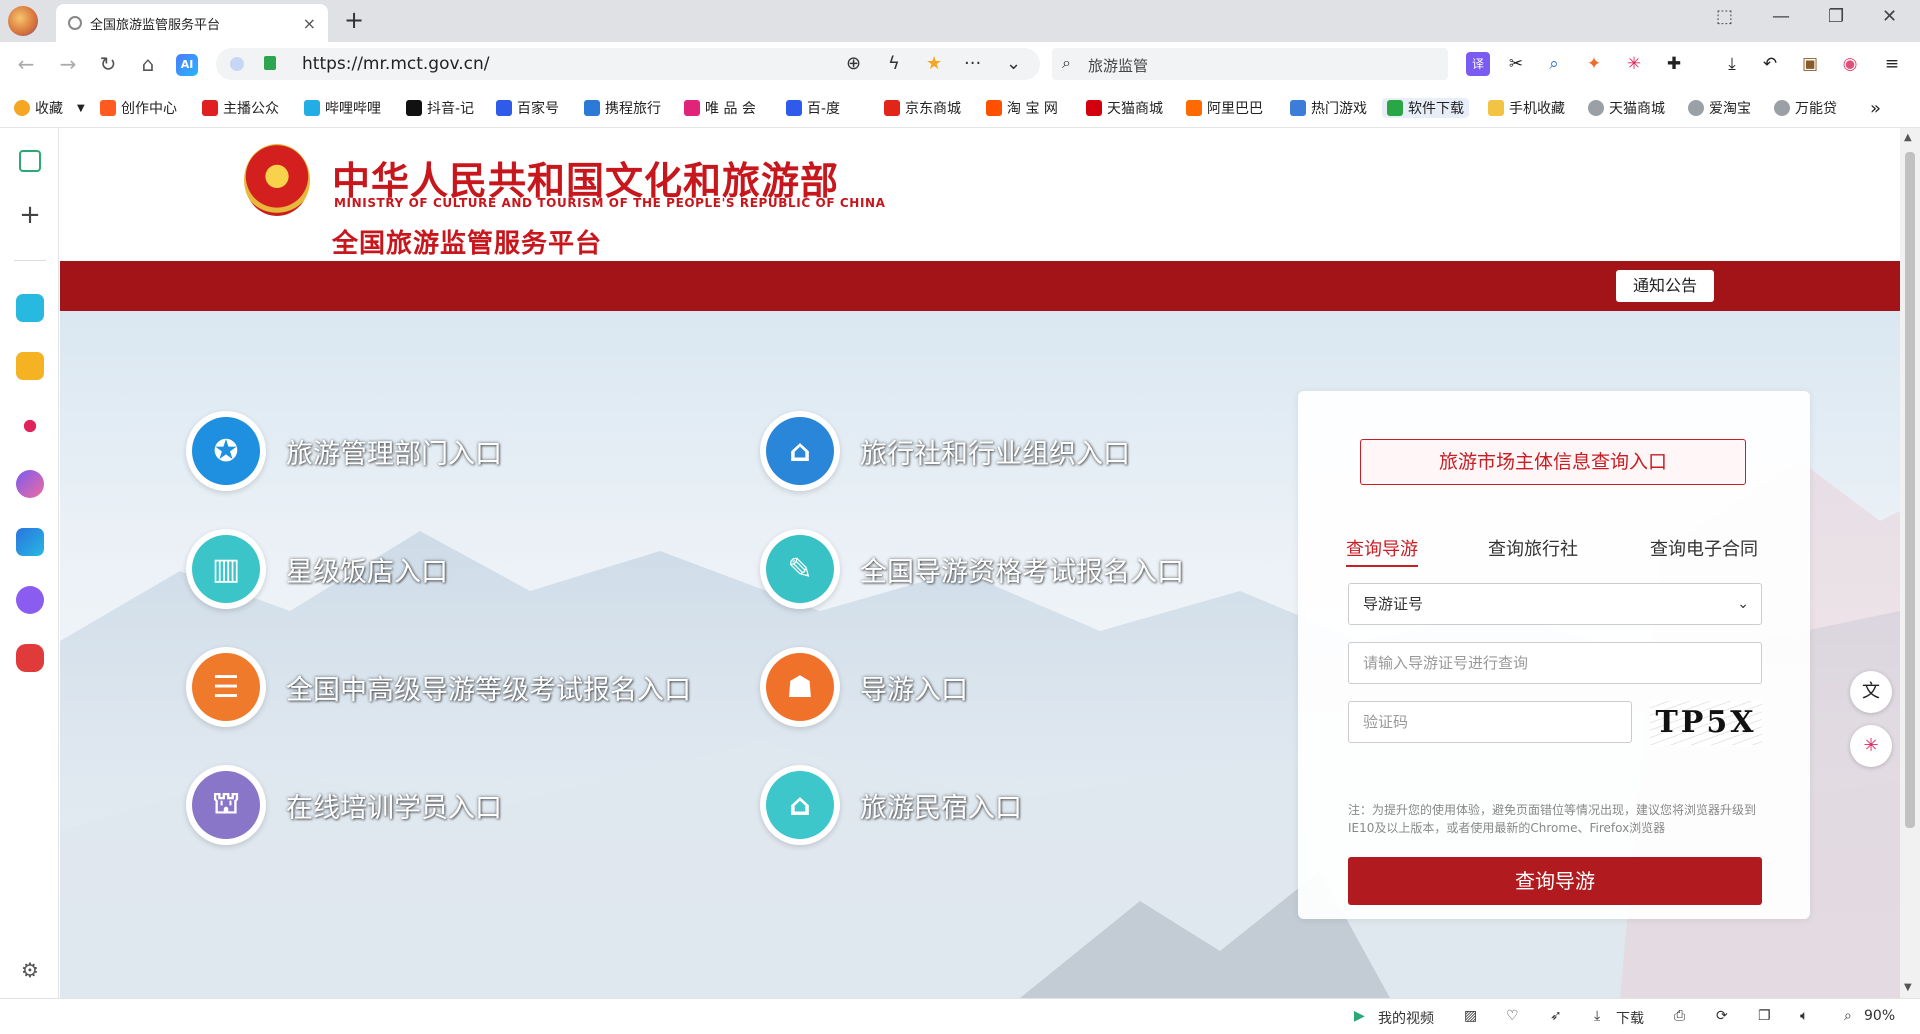 The width and height of the screenshot is (1920, 1034). Describe the element at coordinates (30, 366) in the screenshot. I see `star-app-icon` at that location.